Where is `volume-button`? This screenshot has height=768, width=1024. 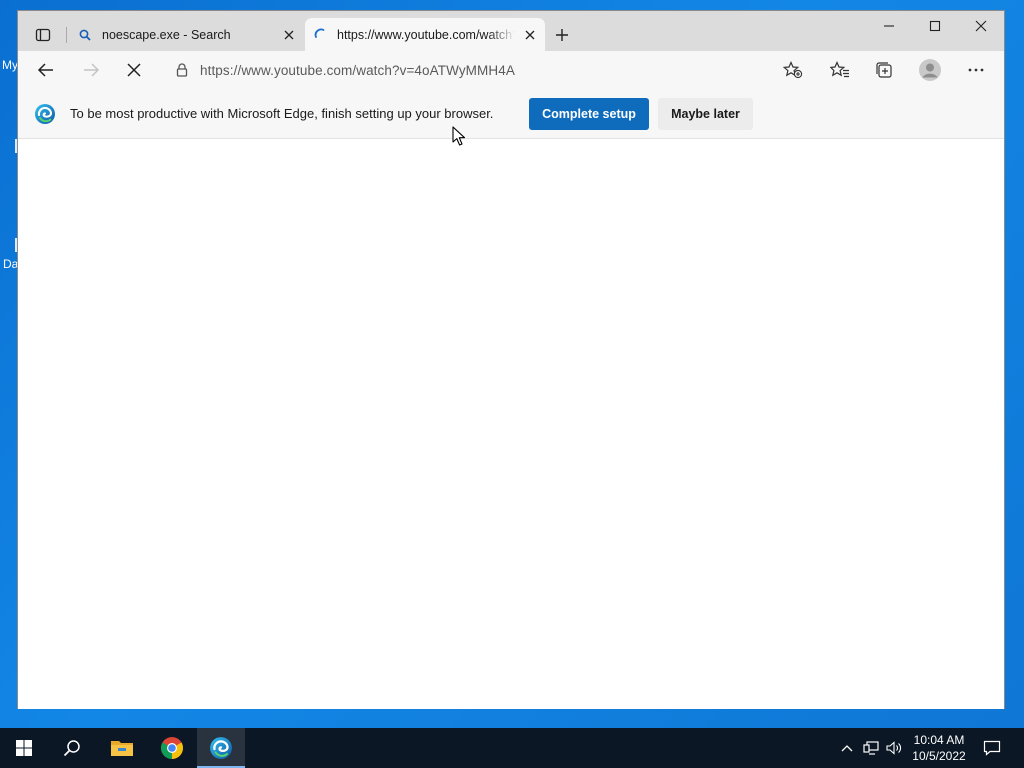 volume-button is located at coordinates (894, 748).